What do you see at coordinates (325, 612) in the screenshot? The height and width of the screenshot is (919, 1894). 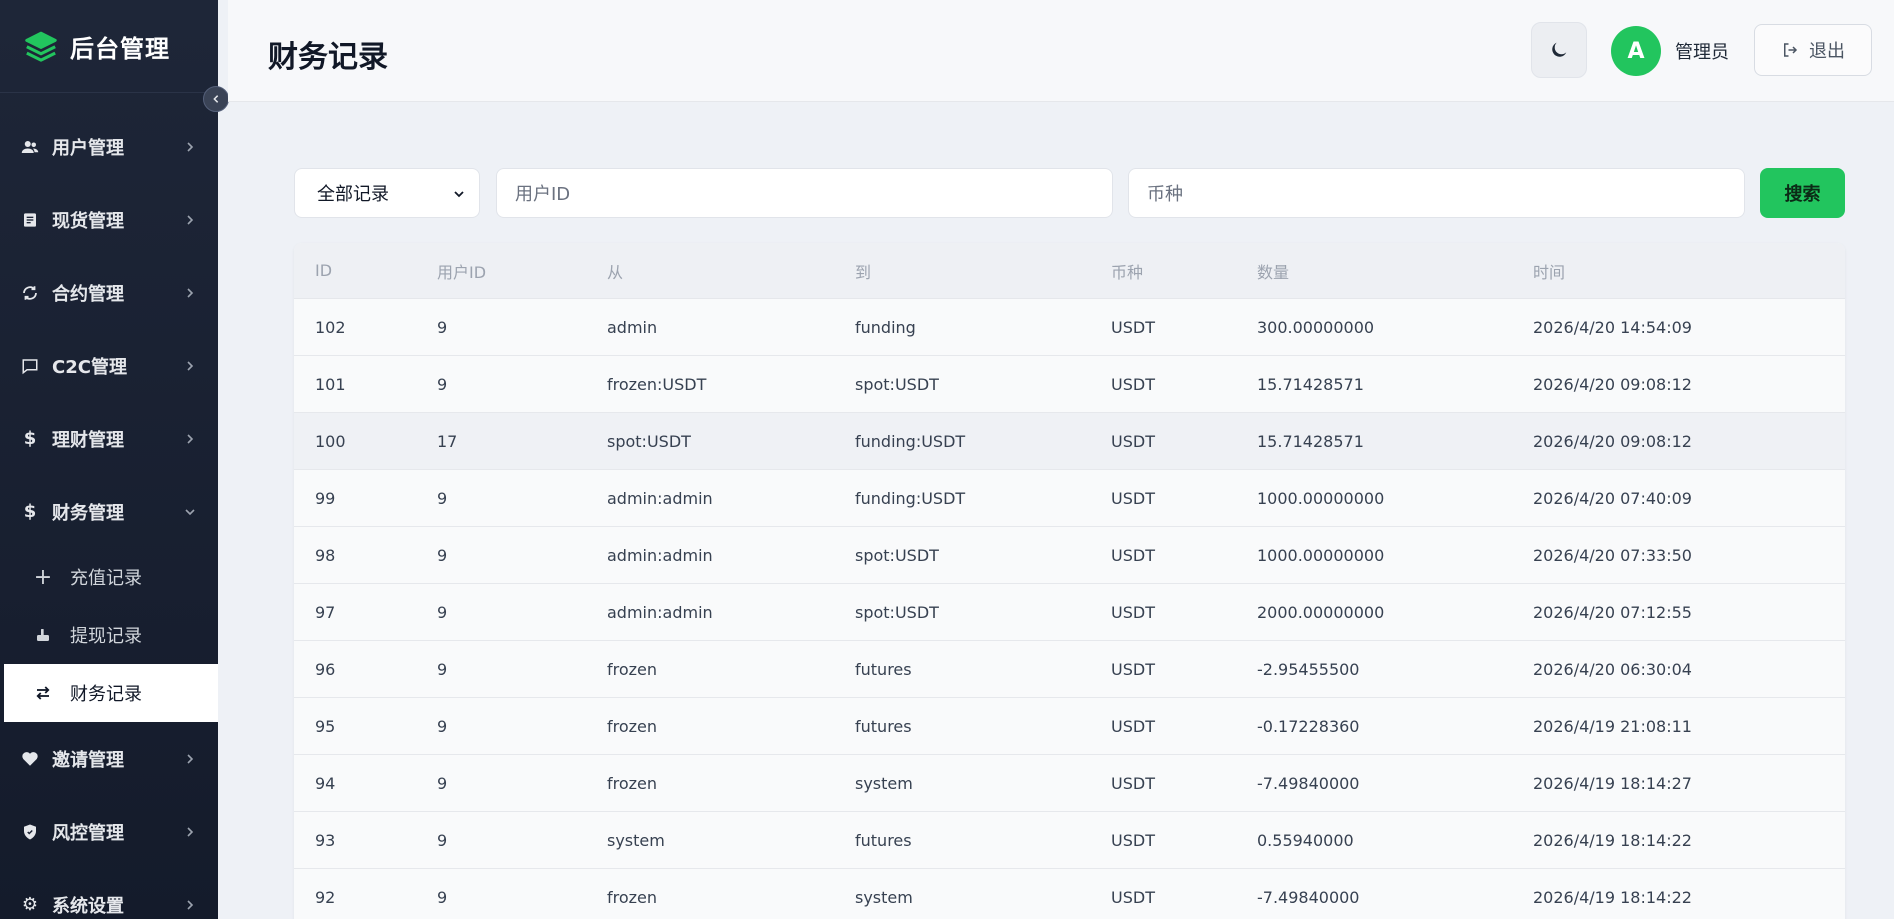 I see `cell-id: 97` at bounding box center [325, 612].